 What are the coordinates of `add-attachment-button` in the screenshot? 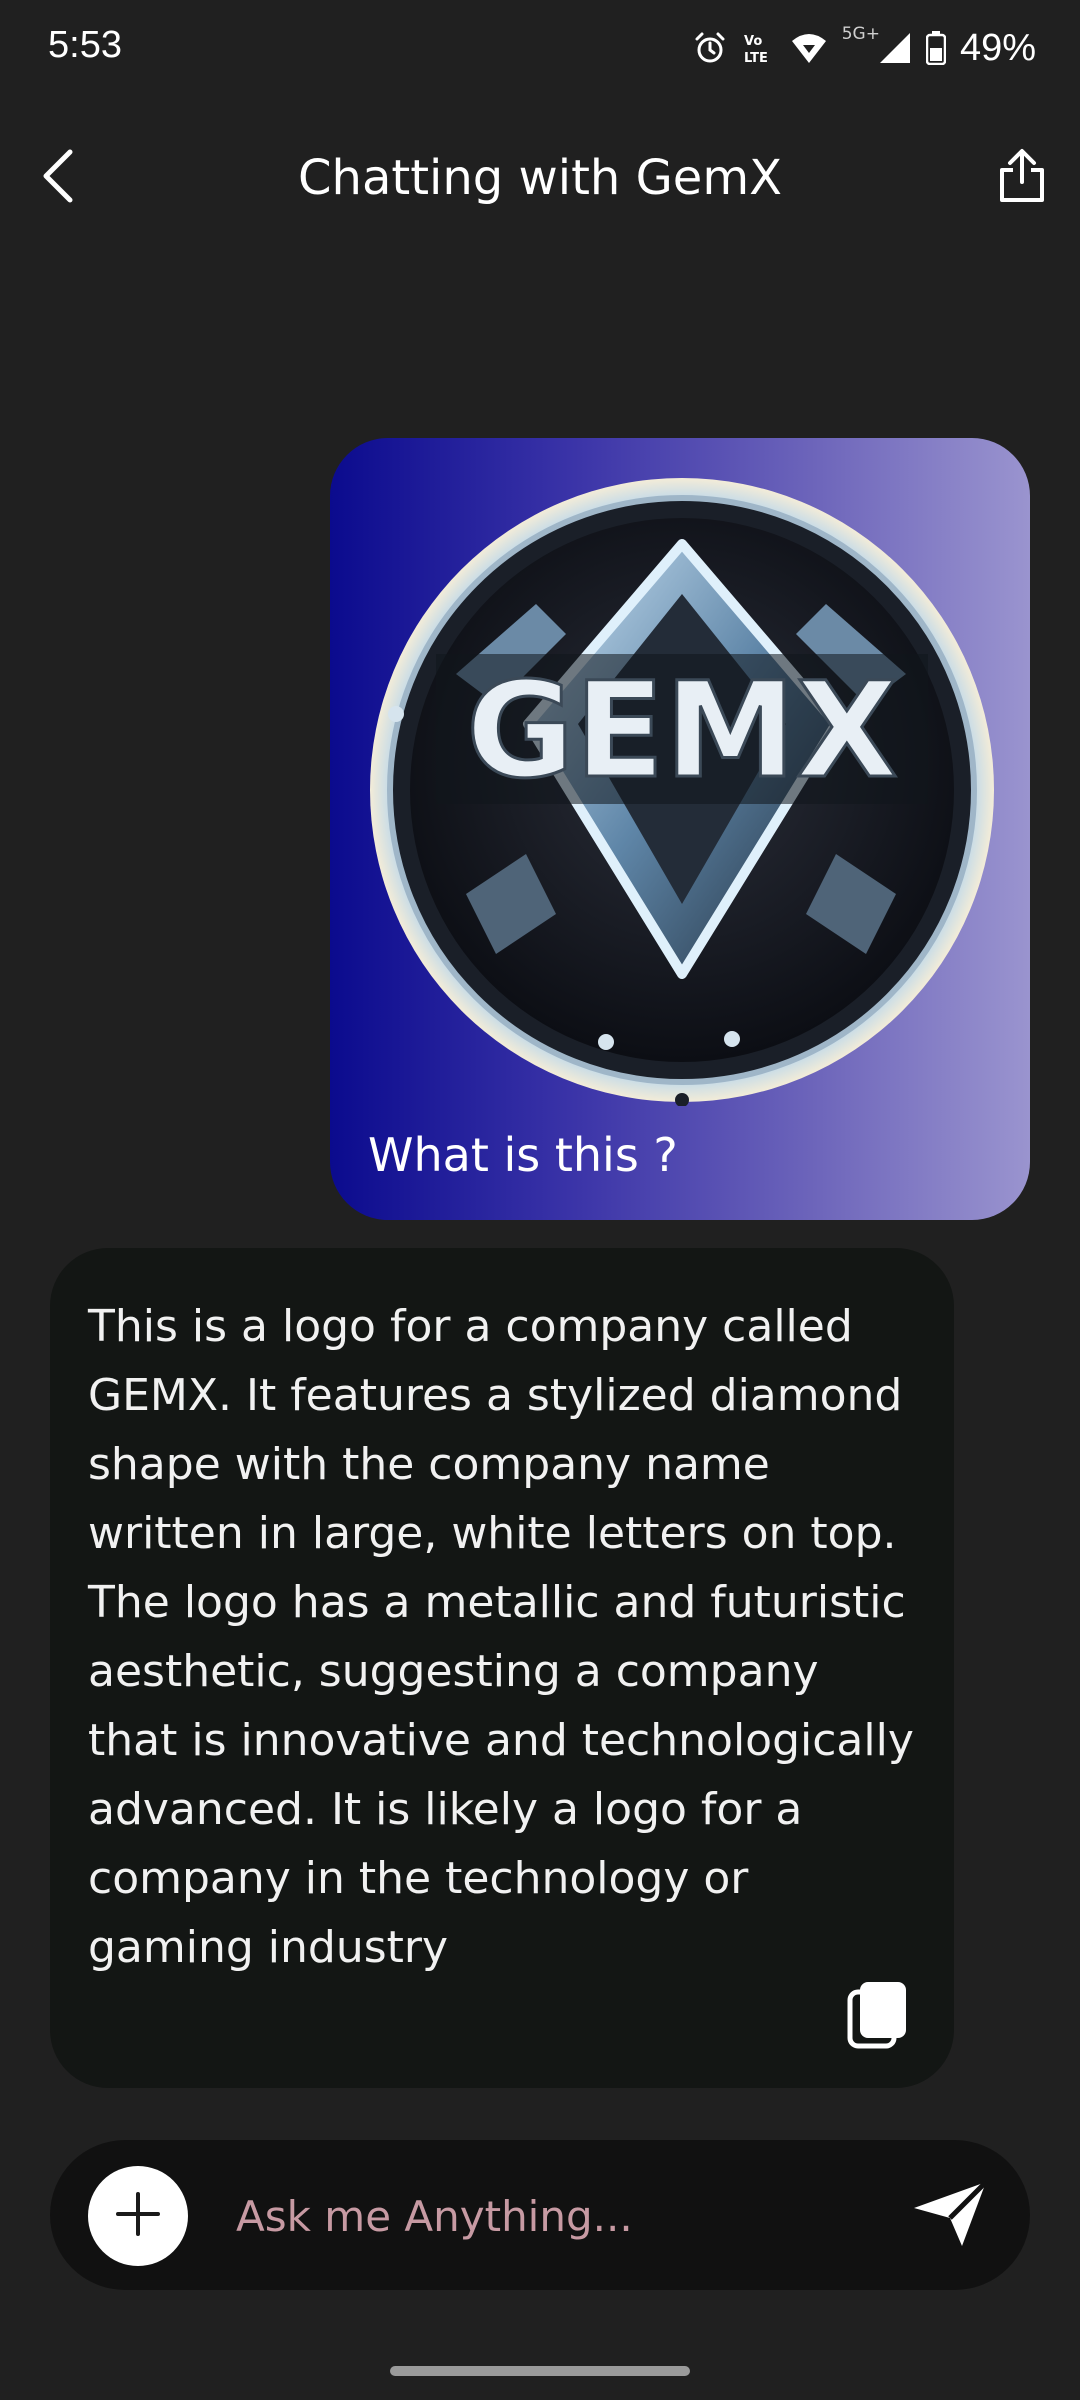 It's located at (138, 2216).